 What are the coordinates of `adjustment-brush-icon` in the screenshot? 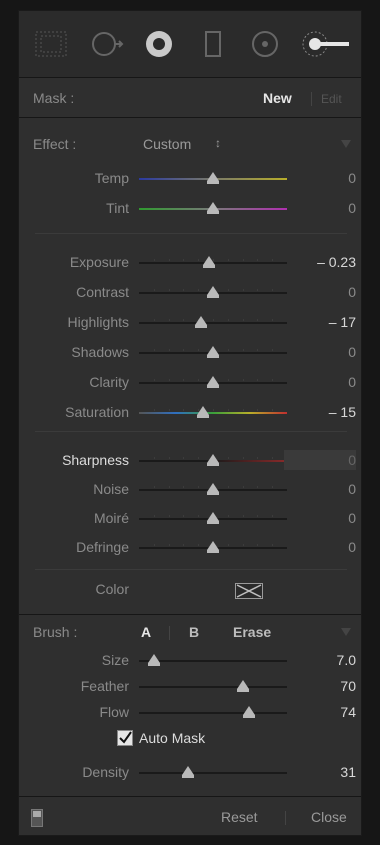 It's located at (326, 44).